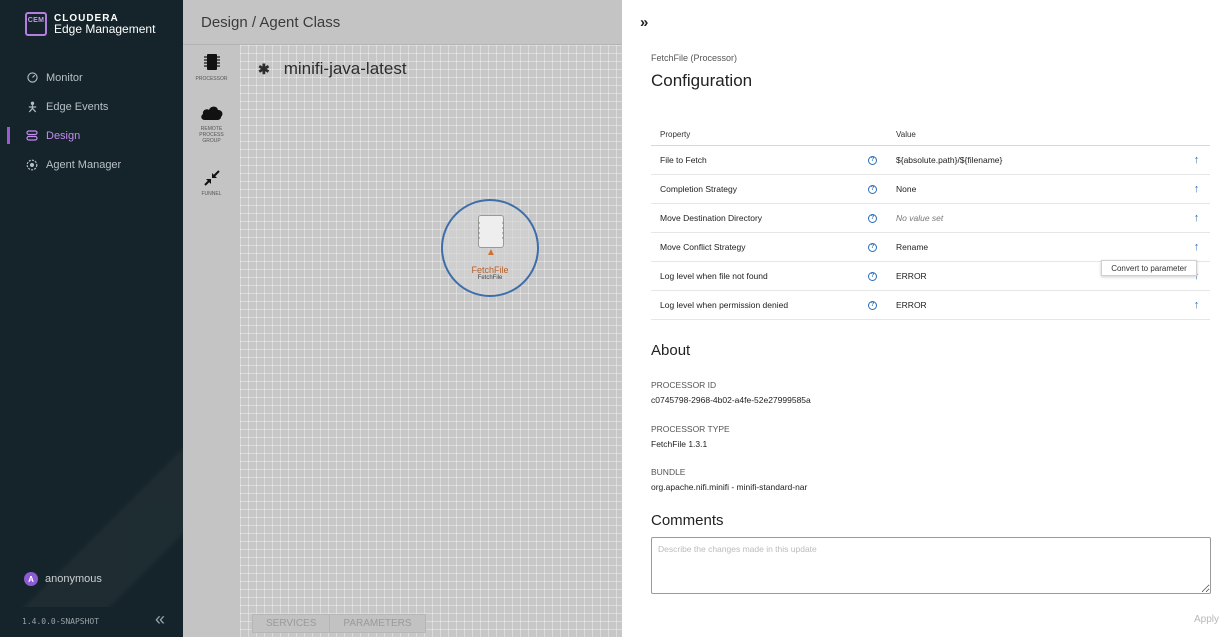 The height and width of the screenshot is (637, 1220). What do you see at coordinates (77, 106) in the screenshot?
I see `sidebar-item-label: Edge Events` at bounding box center [77, 106].